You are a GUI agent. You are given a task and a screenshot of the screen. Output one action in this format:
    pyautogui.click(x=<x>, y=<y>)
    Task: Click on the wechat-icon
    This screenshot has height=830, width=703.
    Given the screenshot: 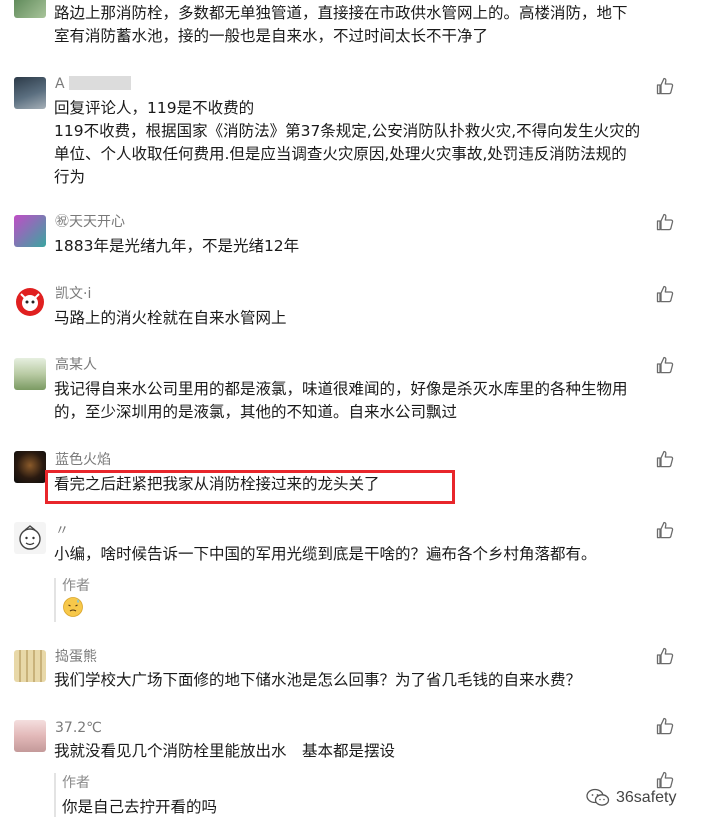 What is the action you would take?
    pyautogui.click(x=598, y=797)
    